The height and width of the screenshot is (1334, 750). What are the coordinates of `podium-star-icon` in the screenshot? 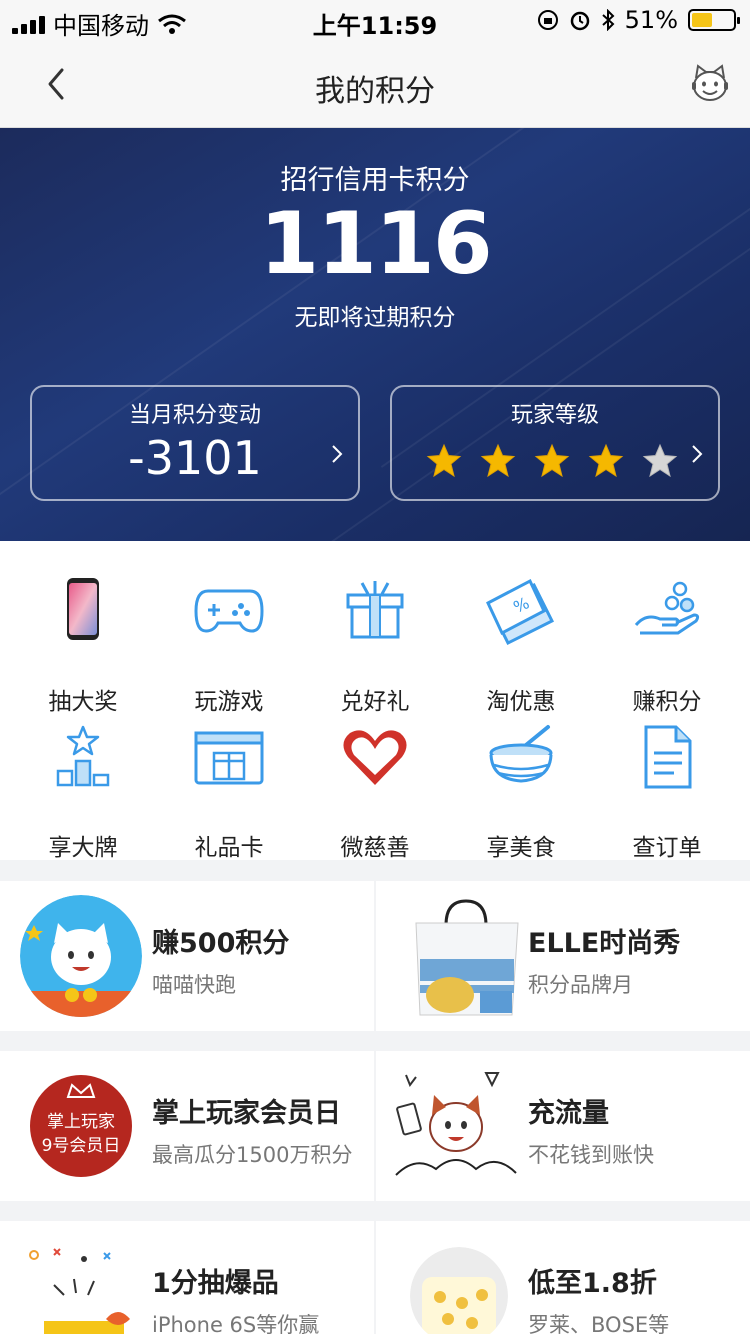 It's located at (83, 756).